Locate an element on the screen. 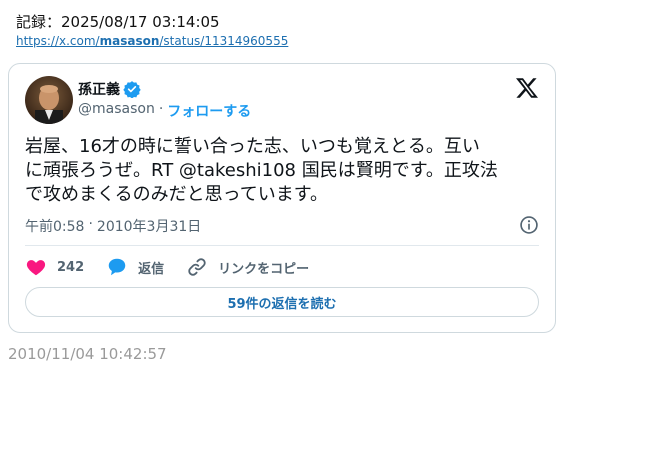  speech-bubble-icon is located at coordinates (117, 267).